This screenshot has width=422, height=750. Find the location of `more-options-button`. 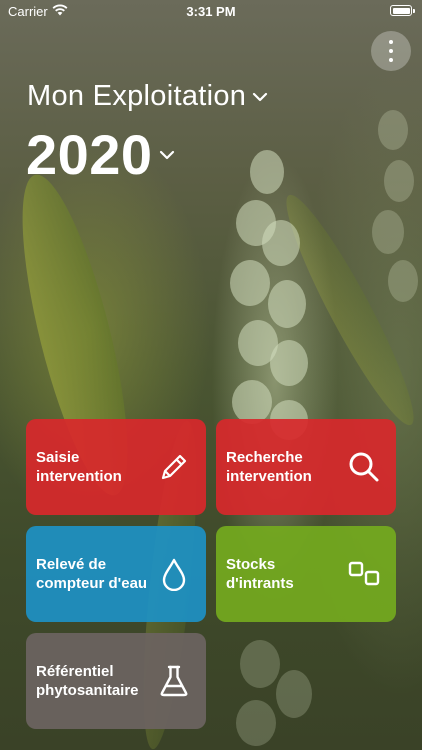

more-options-button is located at coordinates (391, 51).